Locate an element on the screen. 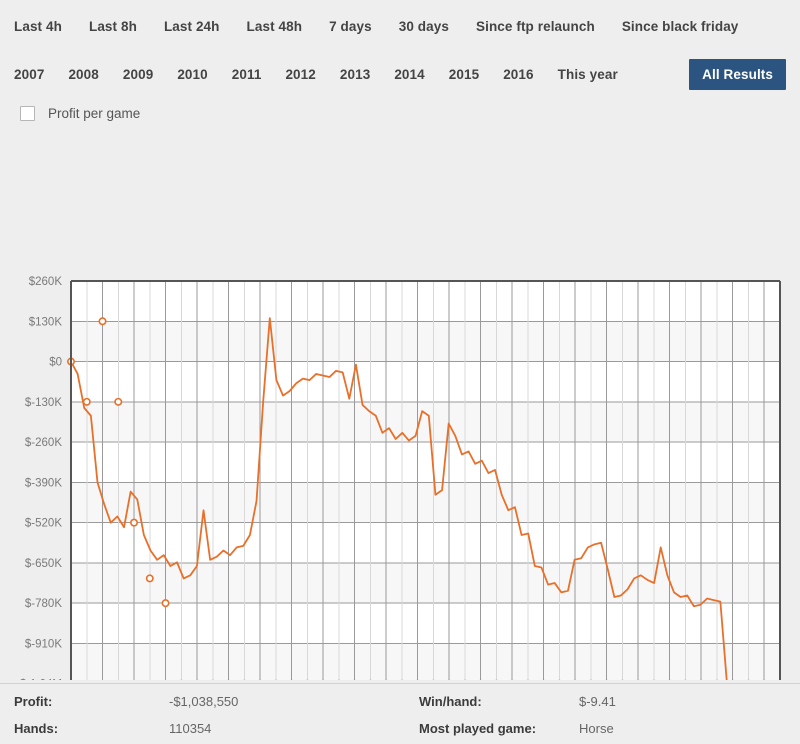 The width and height of the screenshot is (800, 744). filter-2014: 2014 is located at coordinates (409, 74).